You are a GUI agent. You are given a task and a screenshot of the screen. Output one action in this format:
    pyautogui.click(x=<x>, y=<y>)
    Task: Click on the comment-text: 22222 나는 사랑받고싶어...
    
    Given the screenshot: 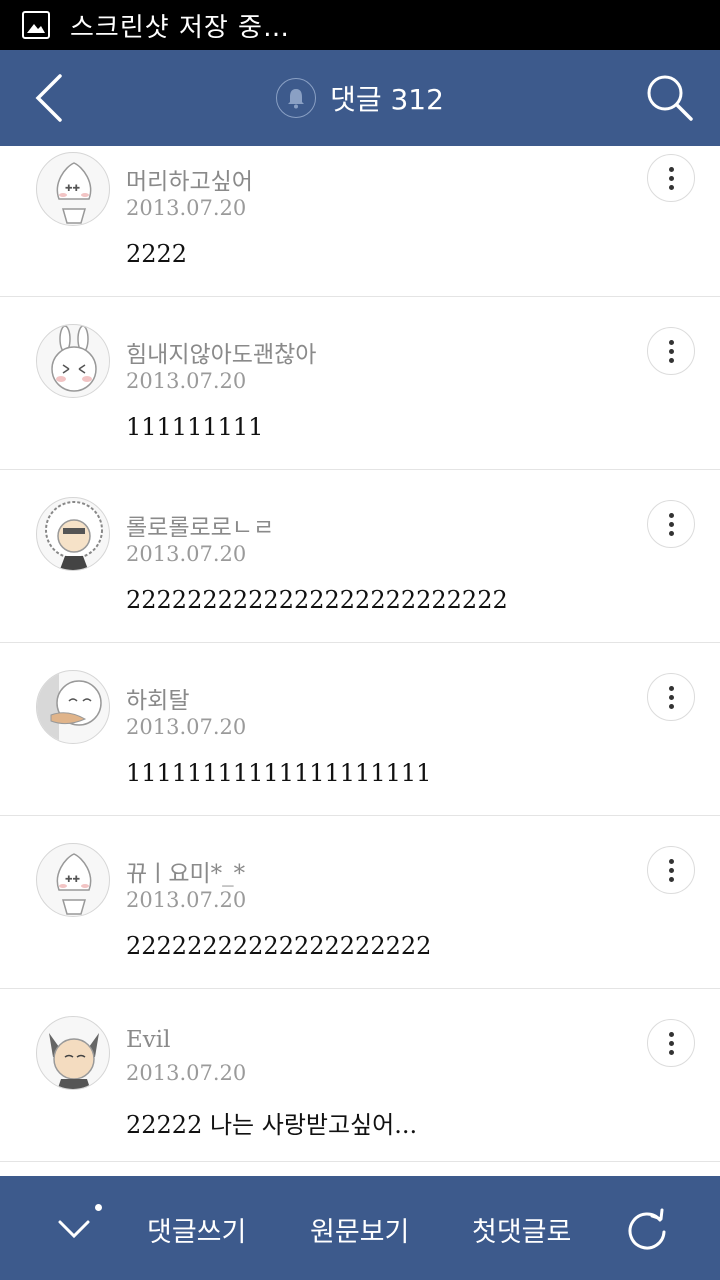 What is the action you would take?
    pyautogui.click(x=272, y=1125)
    